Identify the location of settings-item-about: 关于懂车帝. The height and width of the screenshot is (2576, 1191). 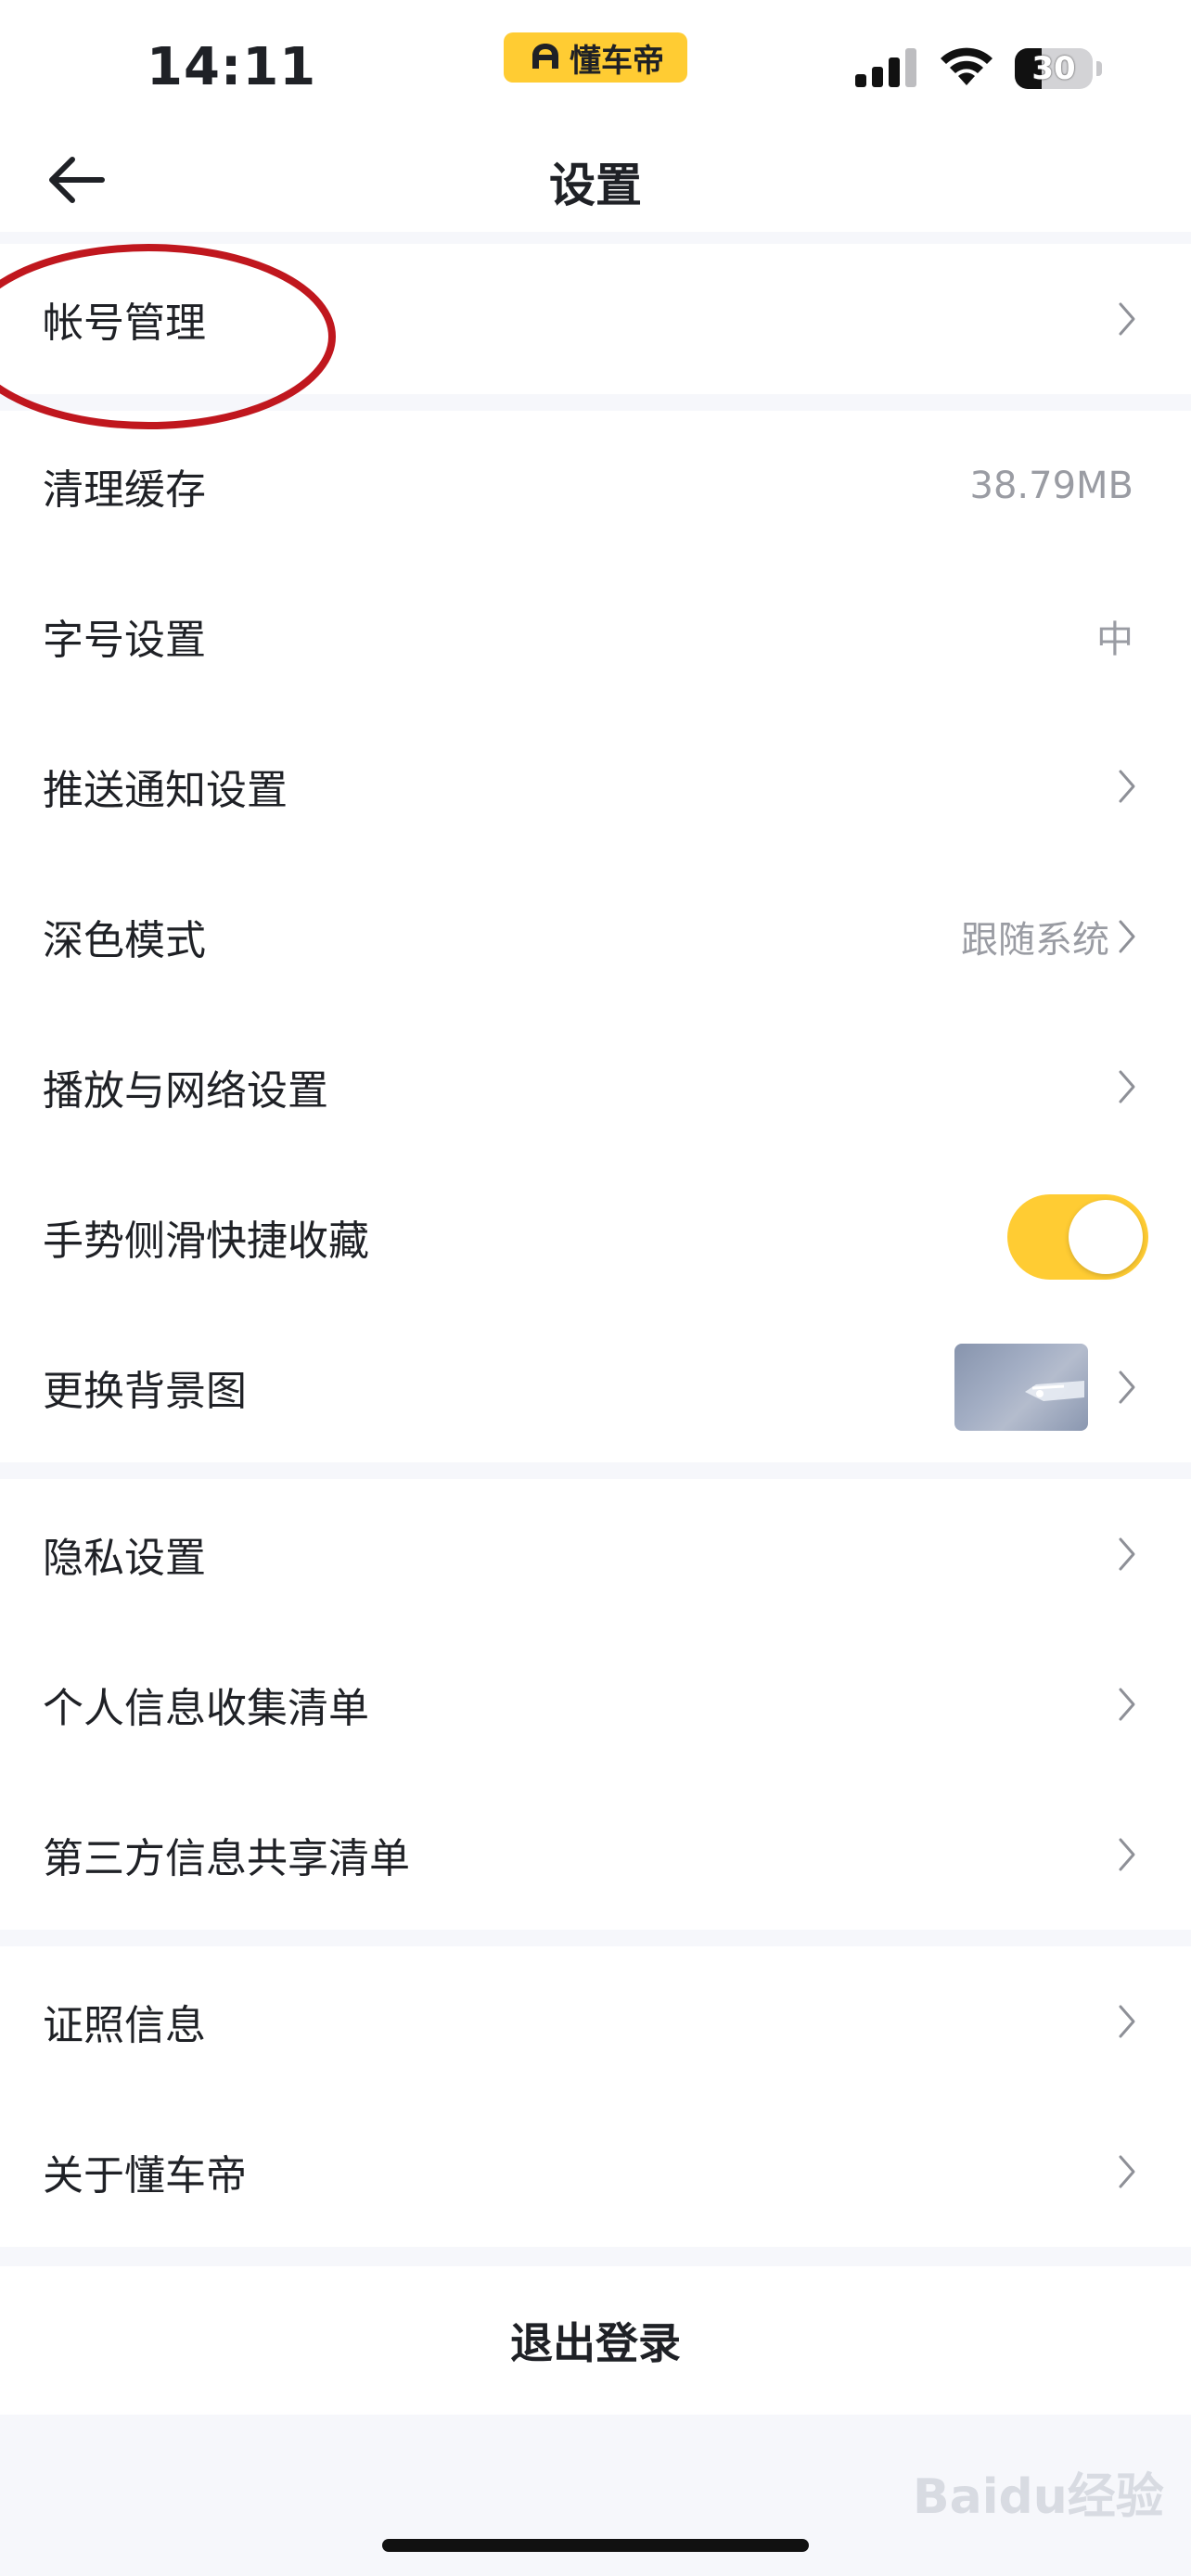
(595, 2172).